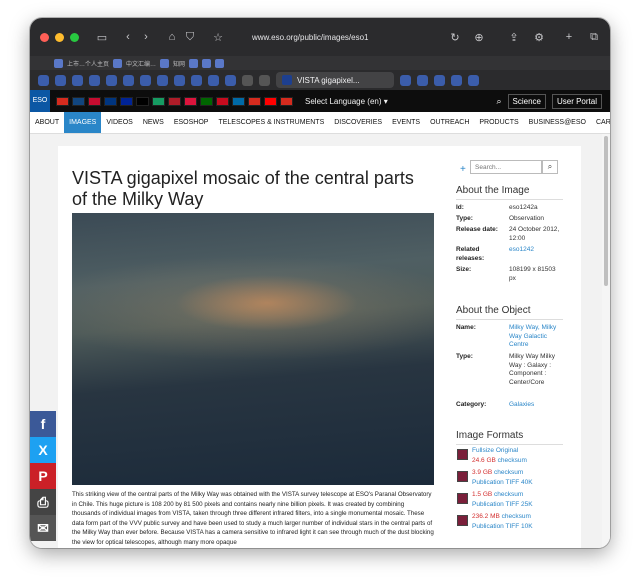 The height and width of the screenshot is (585, 640). Describe the element at coordinates (191, 122) in the screenshot. I see `nav-esoshop: ESOSHOP` at that location.